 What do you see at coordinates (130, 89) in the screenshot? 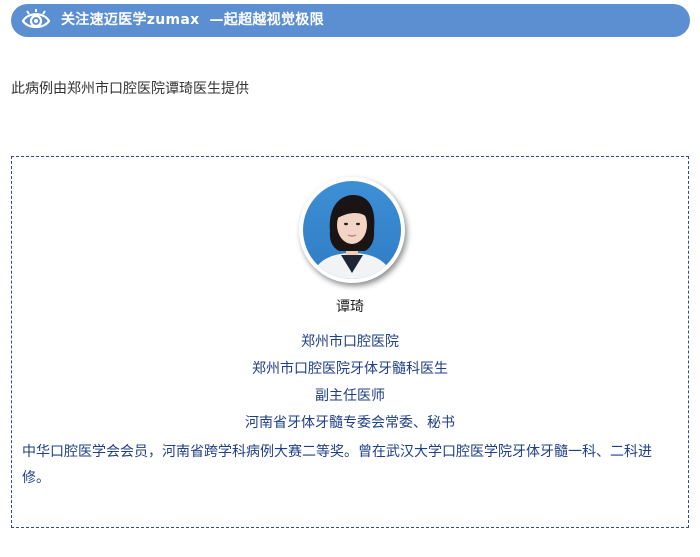
I see `case-credit: 此病例由郑州市口腔医院谭琦医生提供` at bounding box center [130, 89].